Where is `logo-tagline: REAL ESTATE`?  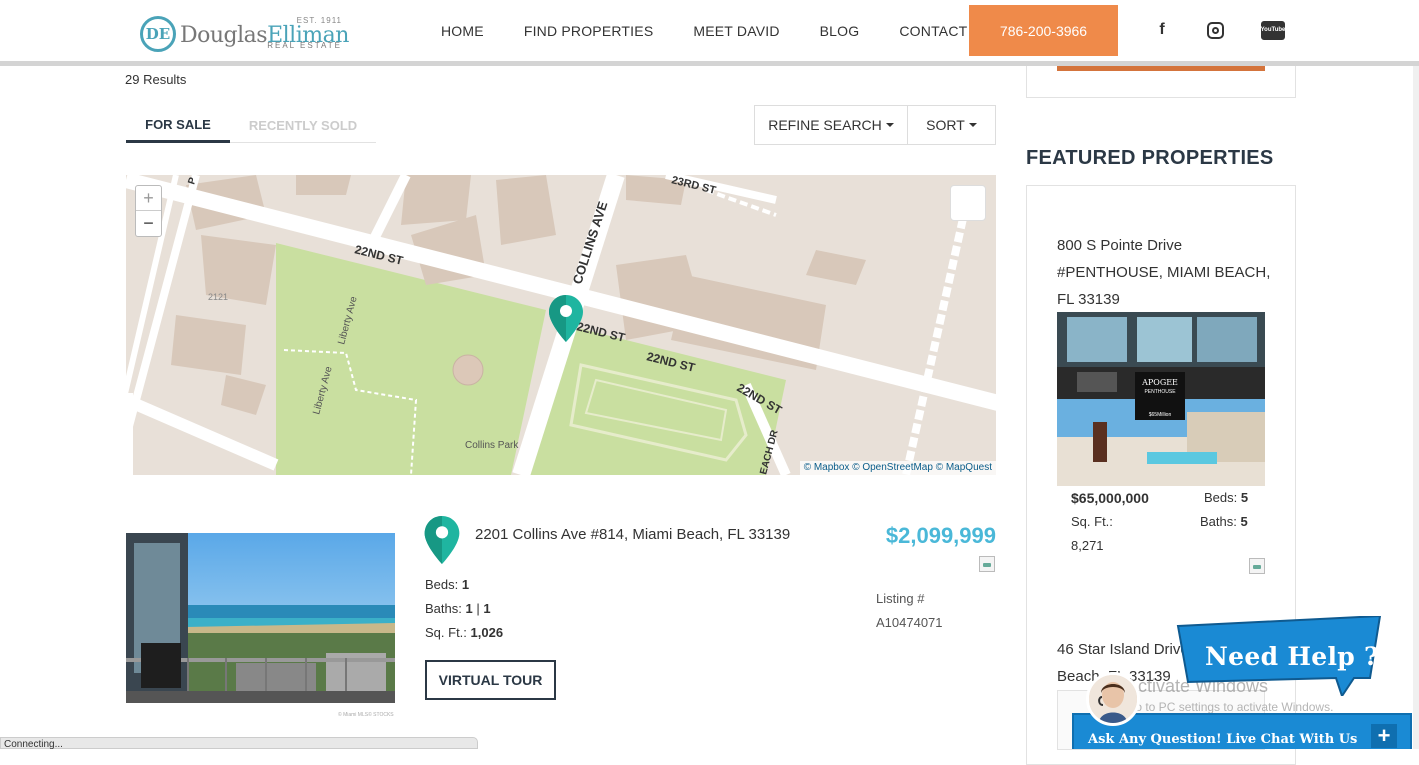
logo-tagline: REAL ESTATE is located at coordinates (304, 45).